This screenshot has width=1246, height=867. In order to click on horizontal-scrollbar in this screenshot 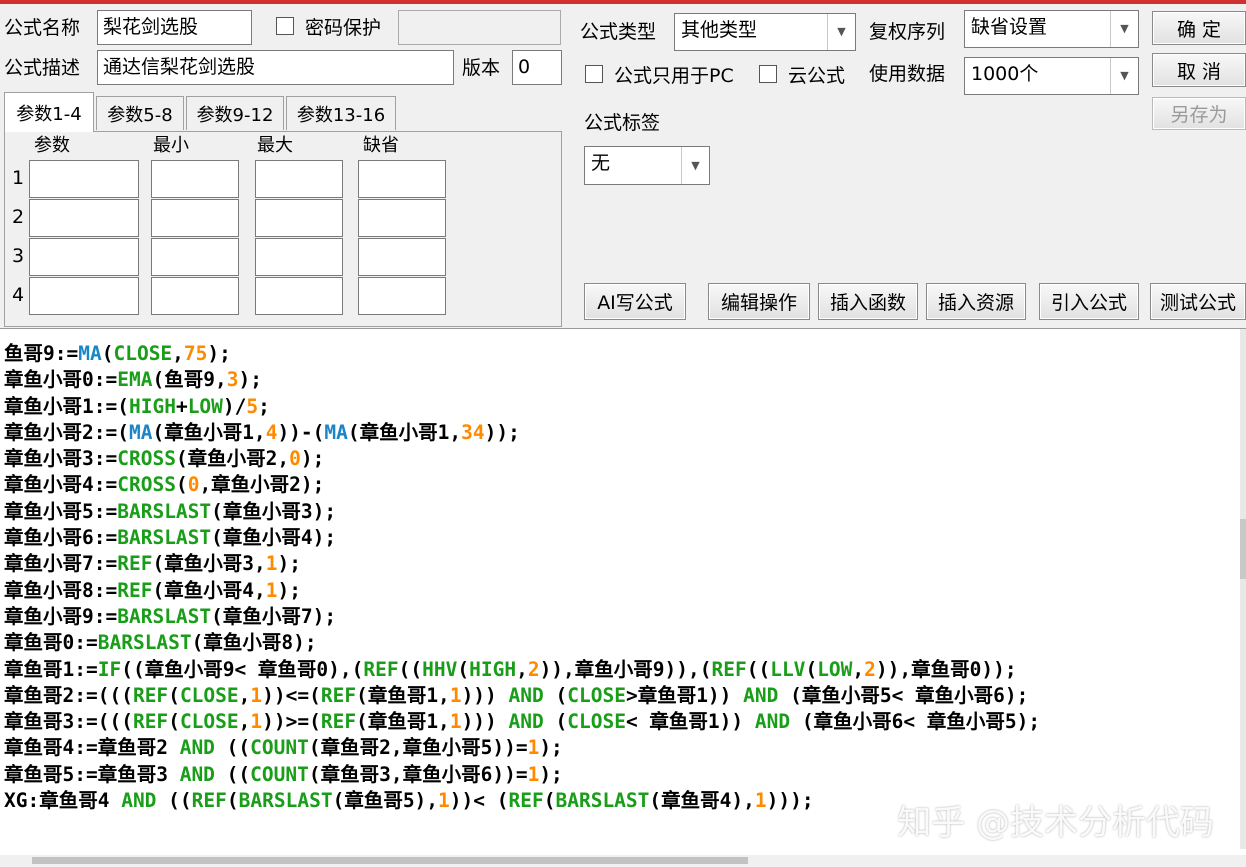, I will do `click(623, 861)`.